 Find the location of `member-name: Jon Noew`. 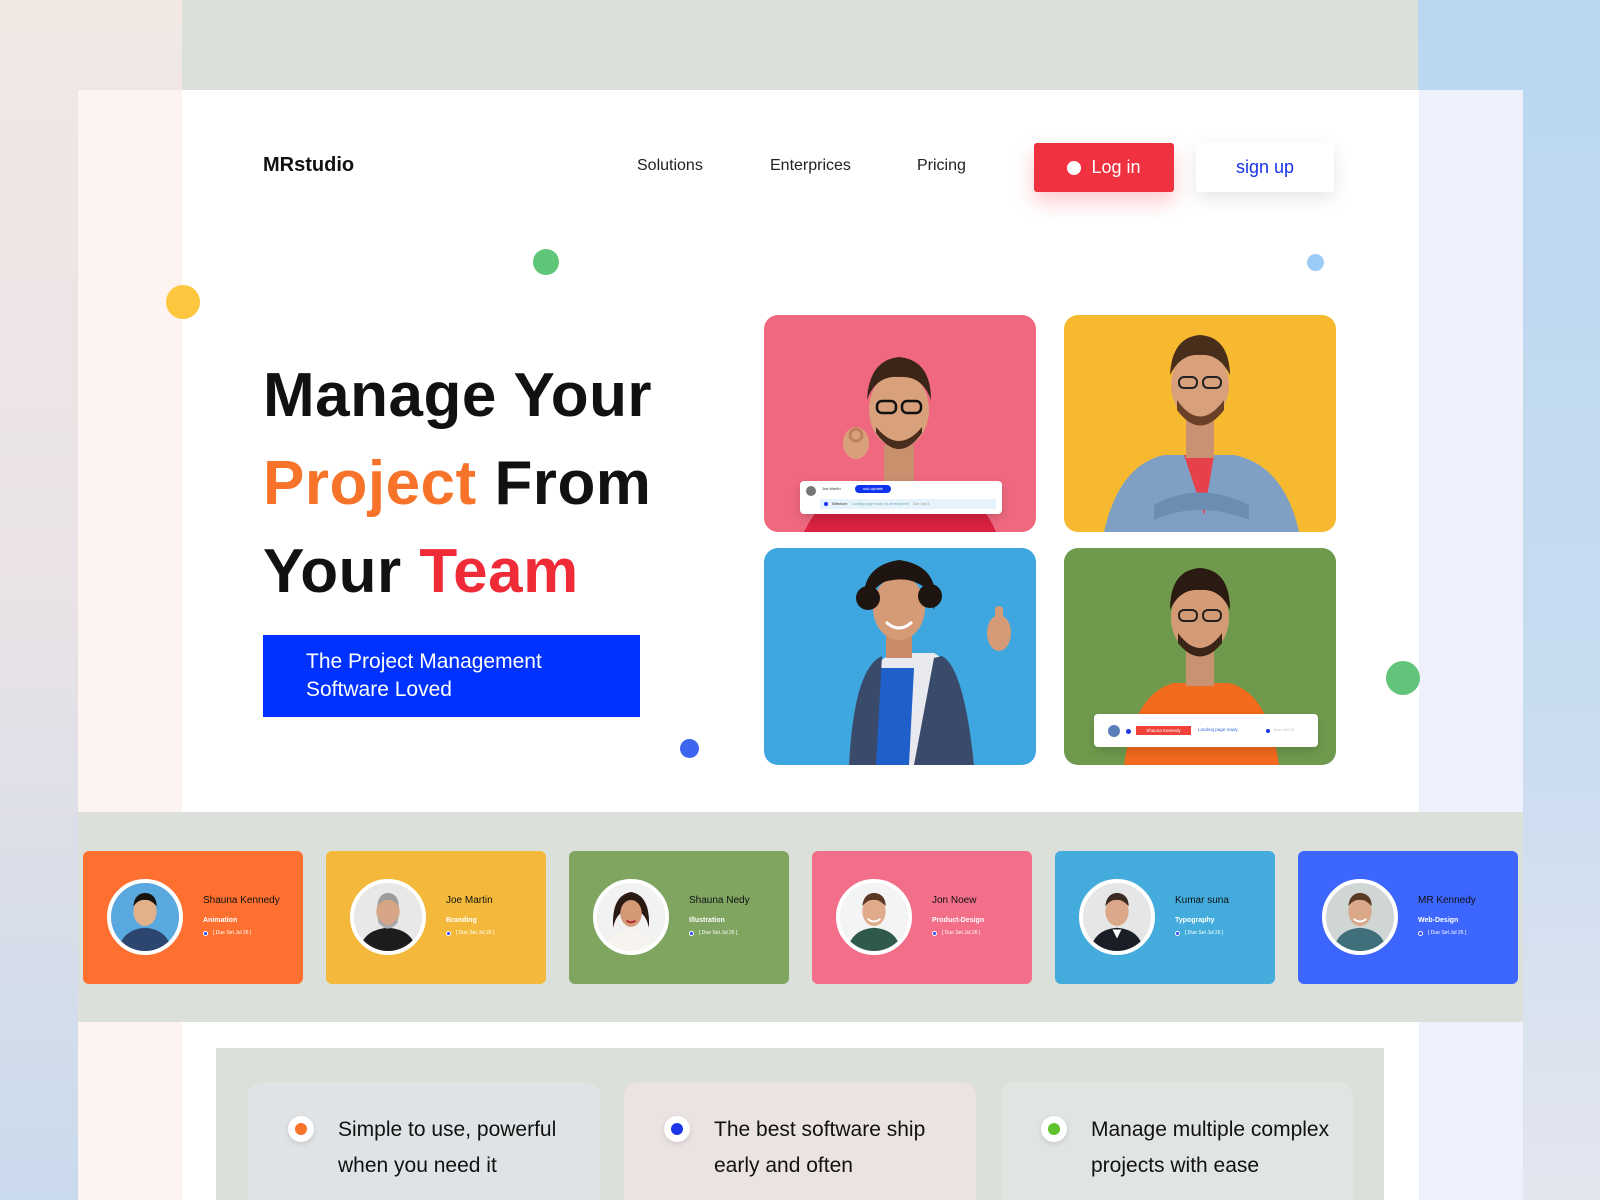

member-name: Jon Noew is located at coordinates (954, 900).